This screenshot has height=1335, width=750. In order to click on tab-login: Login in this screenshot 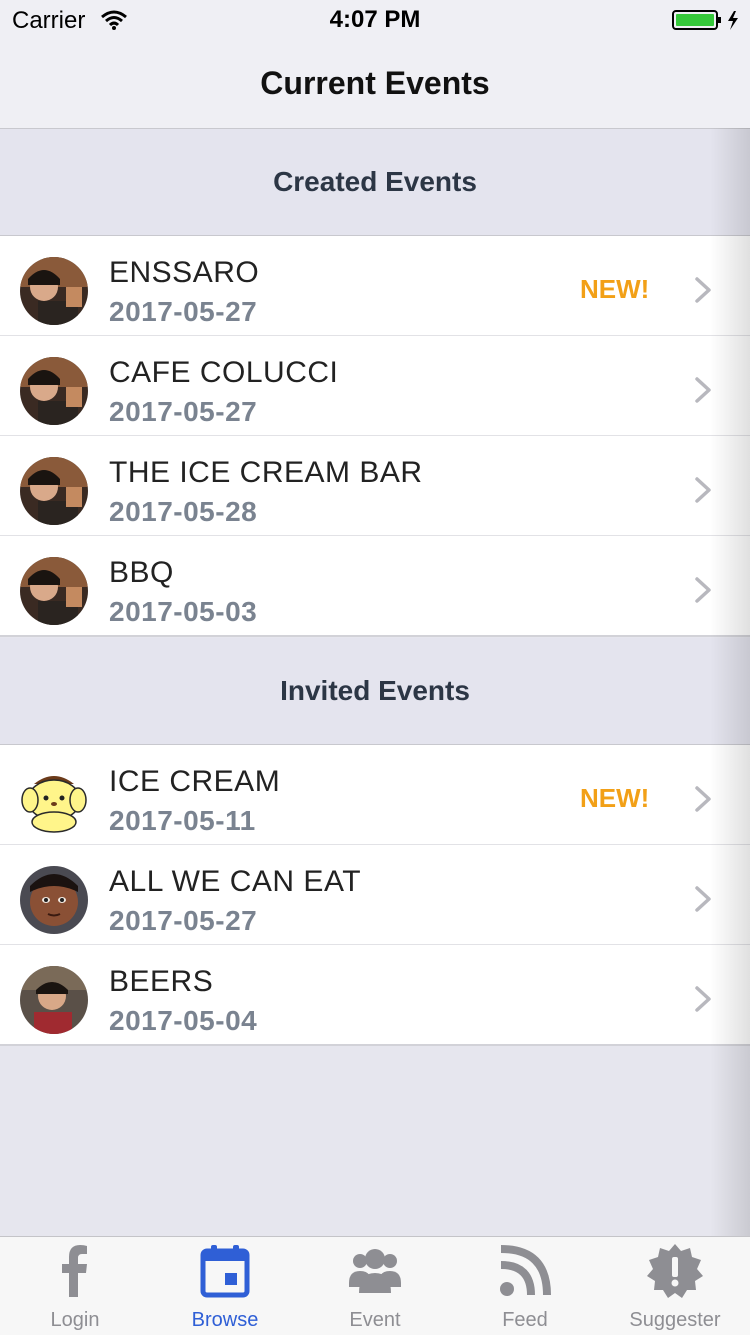, I will do `click(75, 1286)`.